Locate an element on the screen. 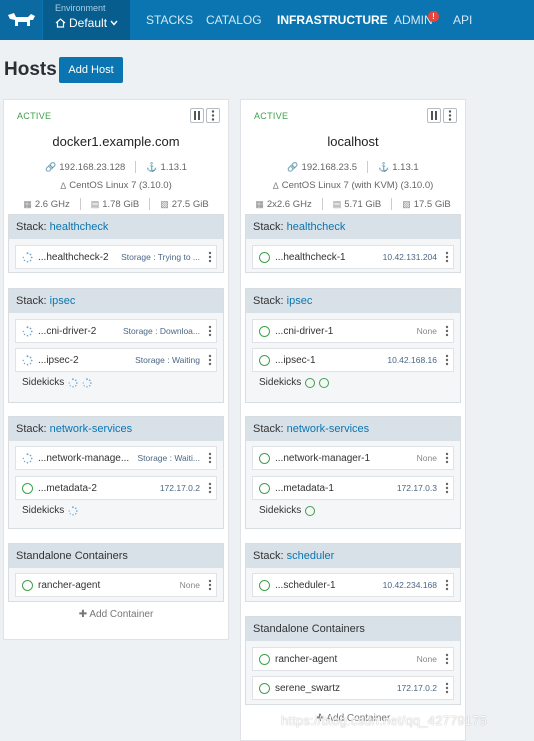  container-name: ...ipsec-1 is located at coordinates (295, 360).